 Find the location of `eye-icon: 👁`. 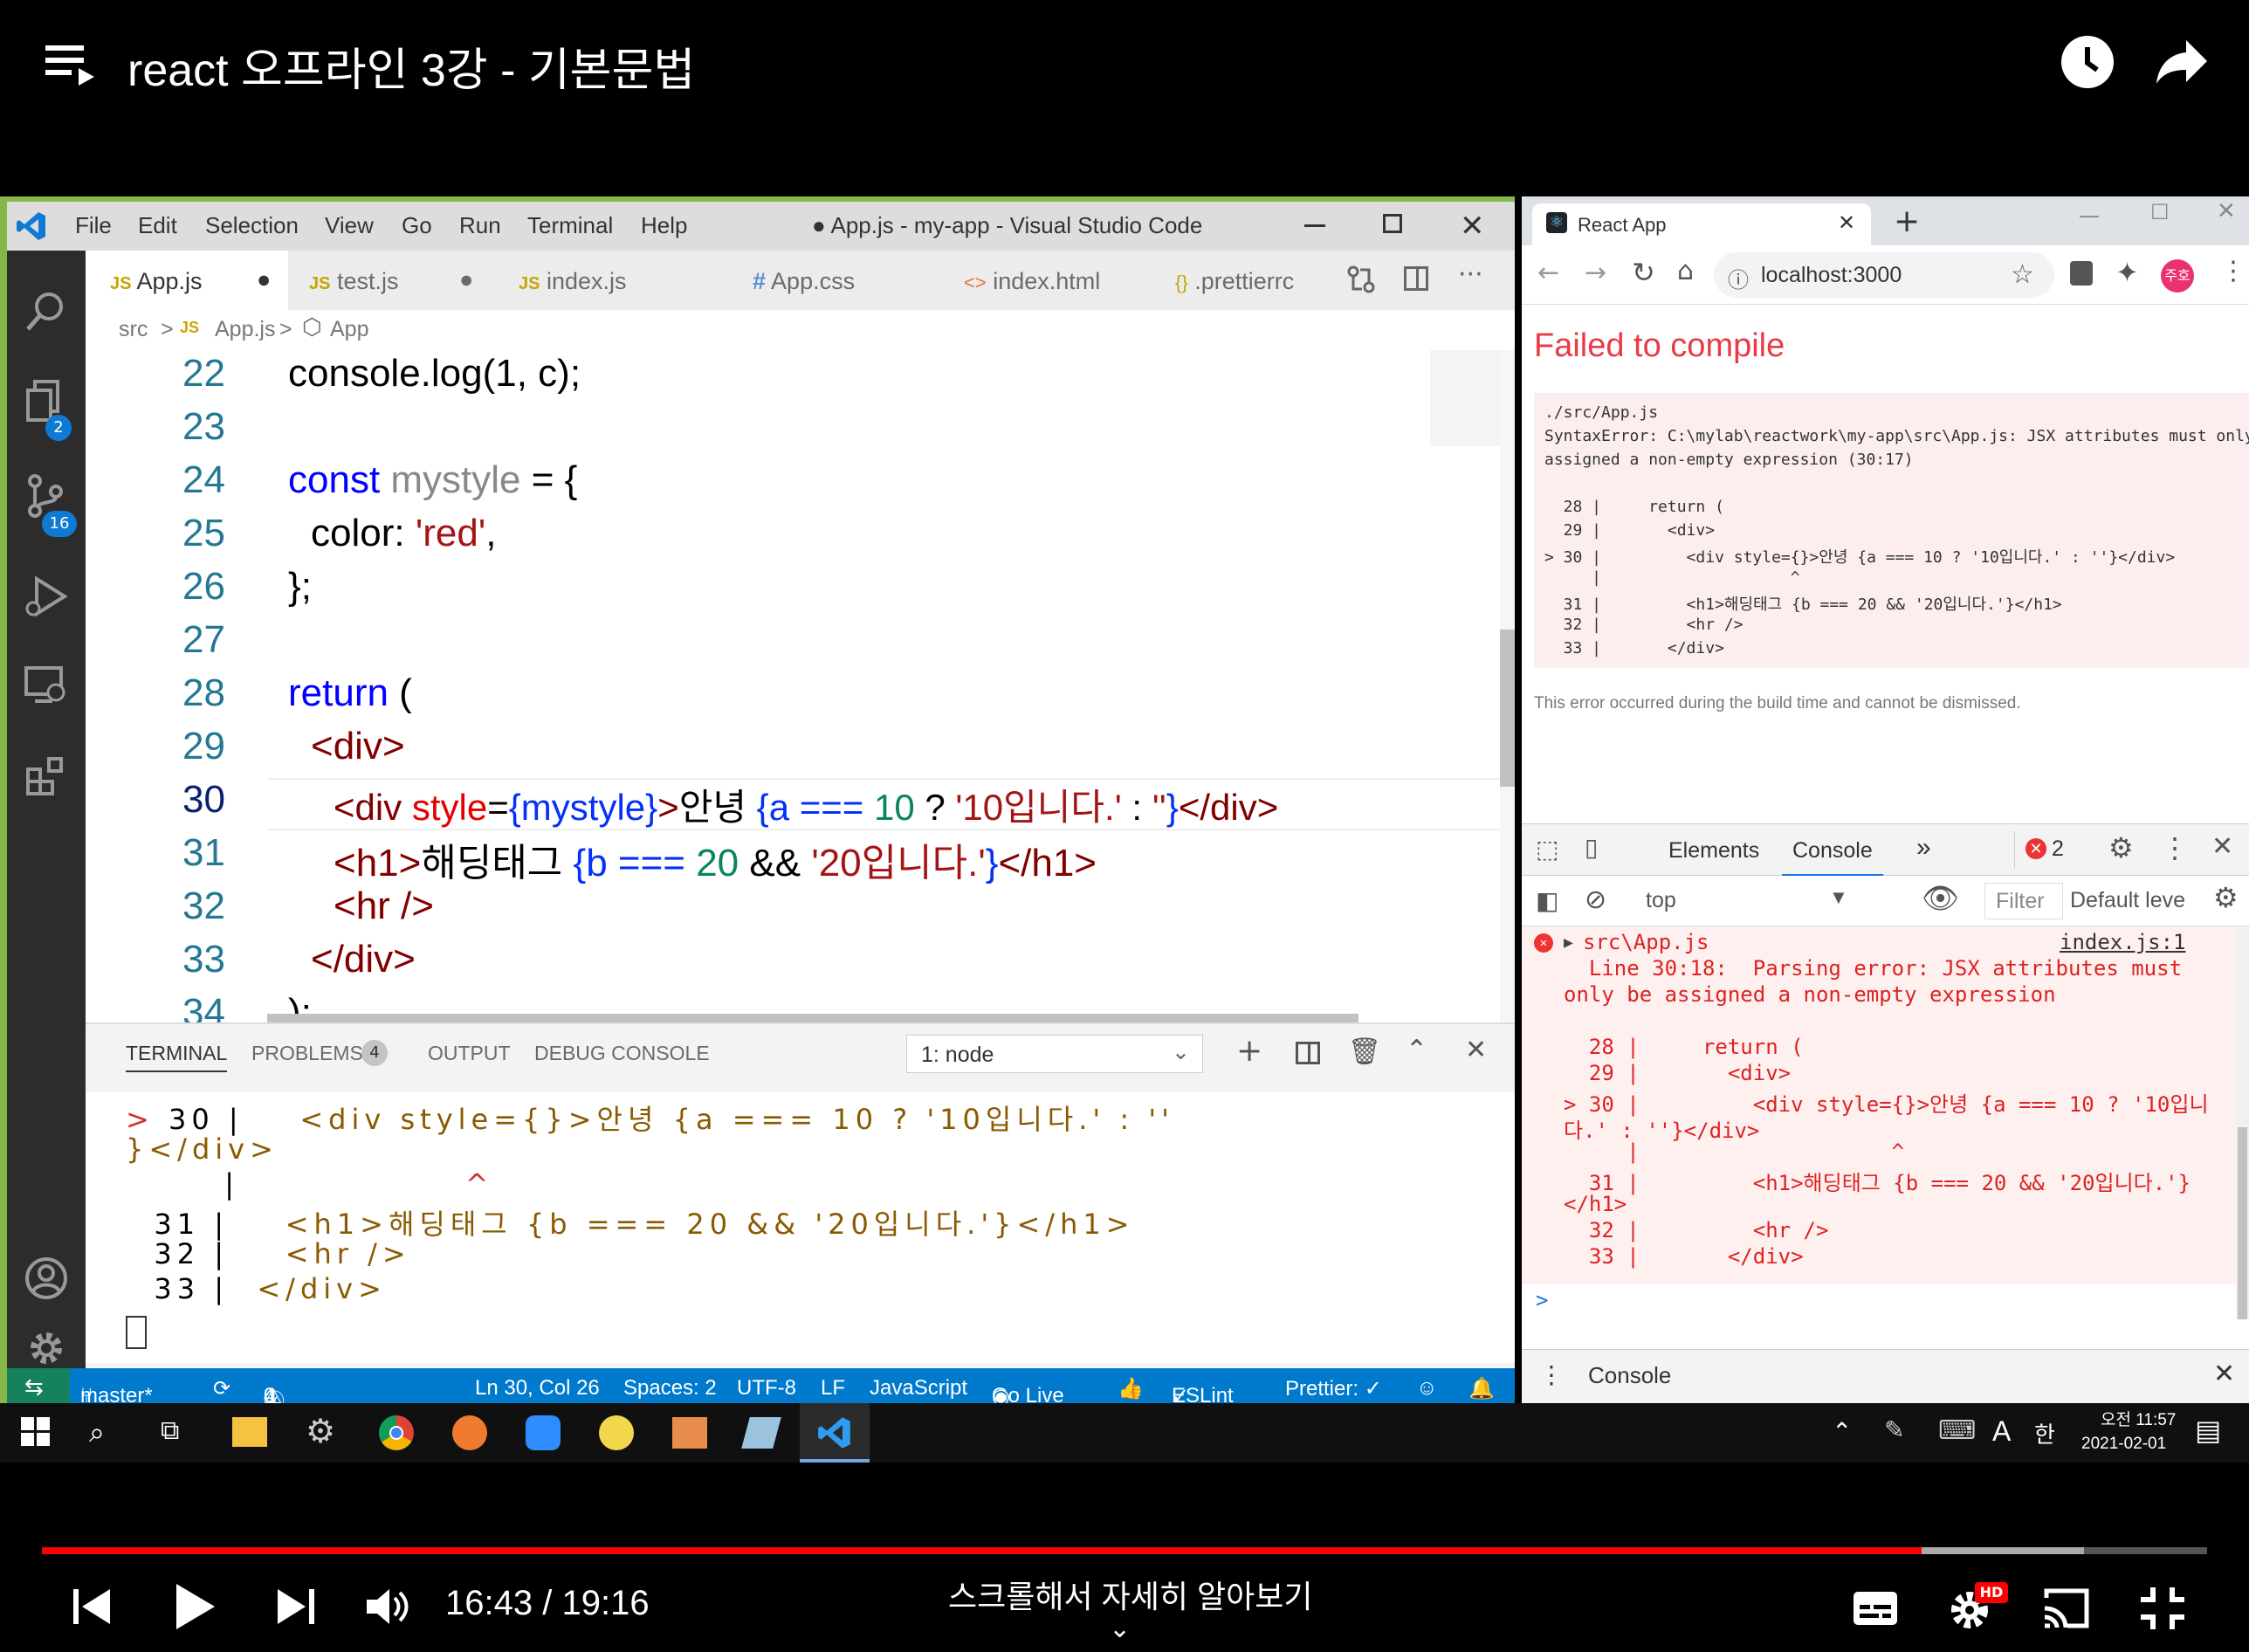

eye-icon: 👁 is located at coordinates (1941, 899).